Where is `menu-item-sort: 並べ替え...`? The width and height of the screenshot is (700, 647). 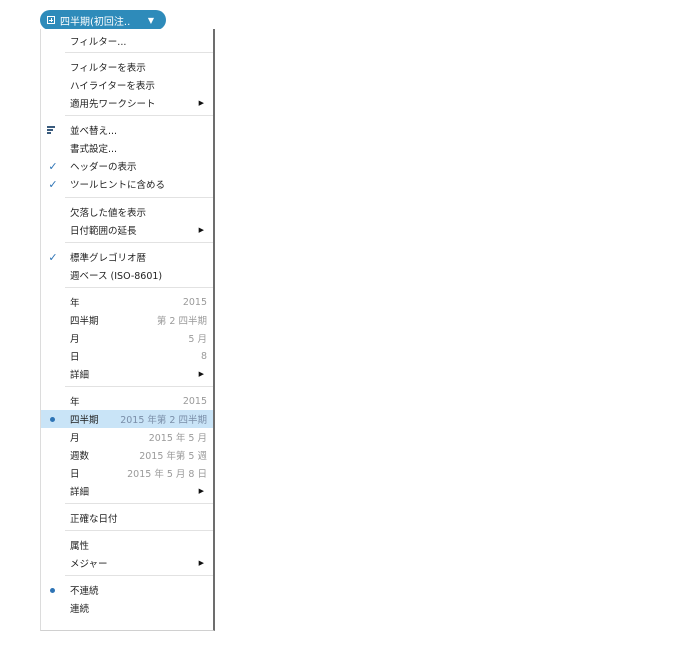
menu-item-sort: 並べ替え... is located at coordinates (127, 130).